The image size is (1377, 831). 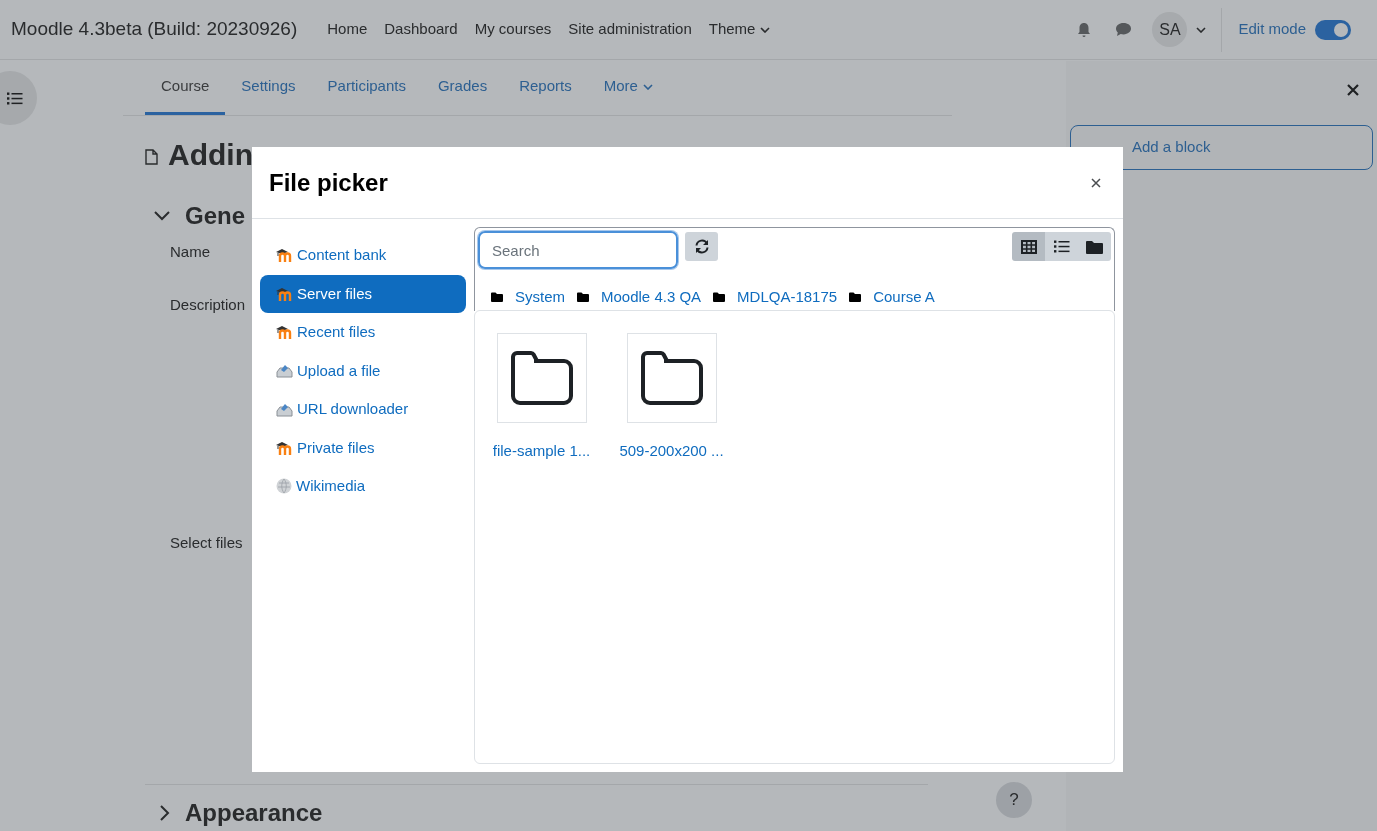 What do you see at coordinates (787, 297) in the screenshot?
I see `breadcrumb-link: MDLQA-18175` at bounding box center [787, 297].